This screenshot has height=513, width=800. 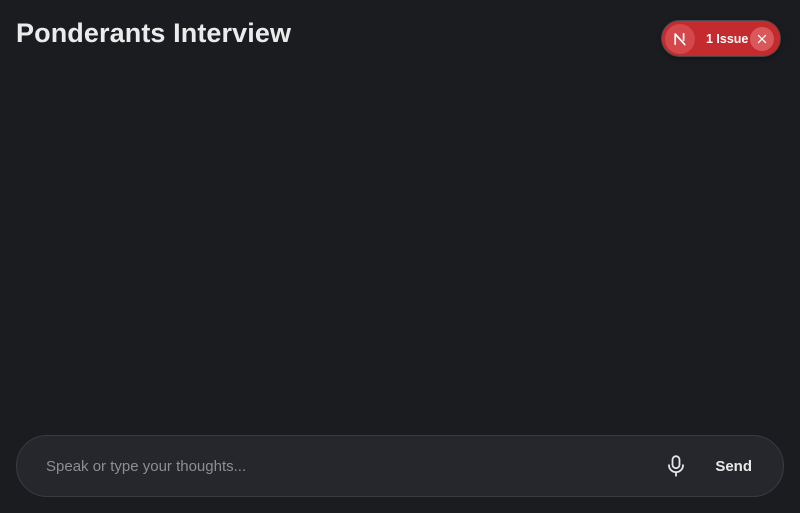 I want to click on thoughts-input, so click(x=354, y=466).